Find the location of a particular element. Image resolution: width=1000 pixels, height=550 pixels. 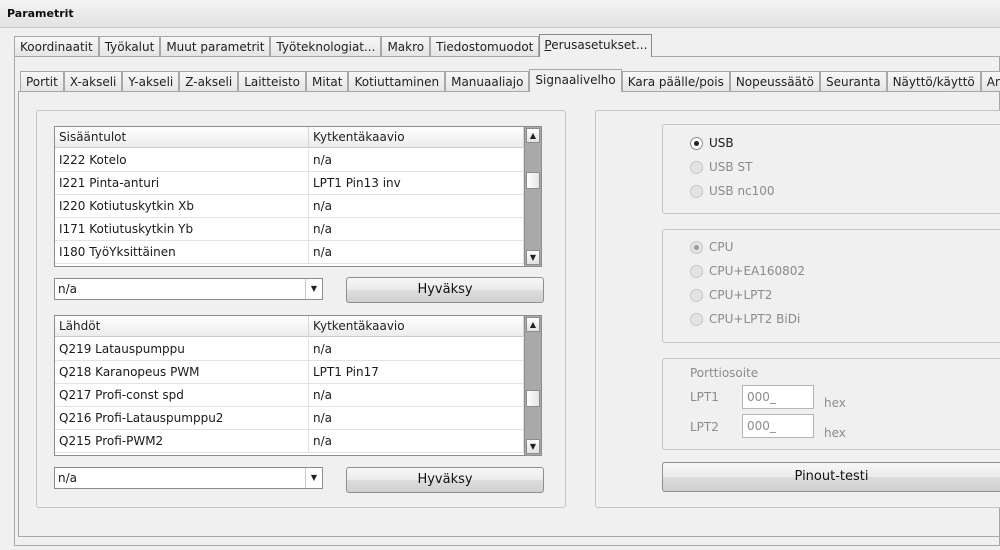

wiring-cell: LPT1 Pin13 inv is located at coordinates (416, 183).